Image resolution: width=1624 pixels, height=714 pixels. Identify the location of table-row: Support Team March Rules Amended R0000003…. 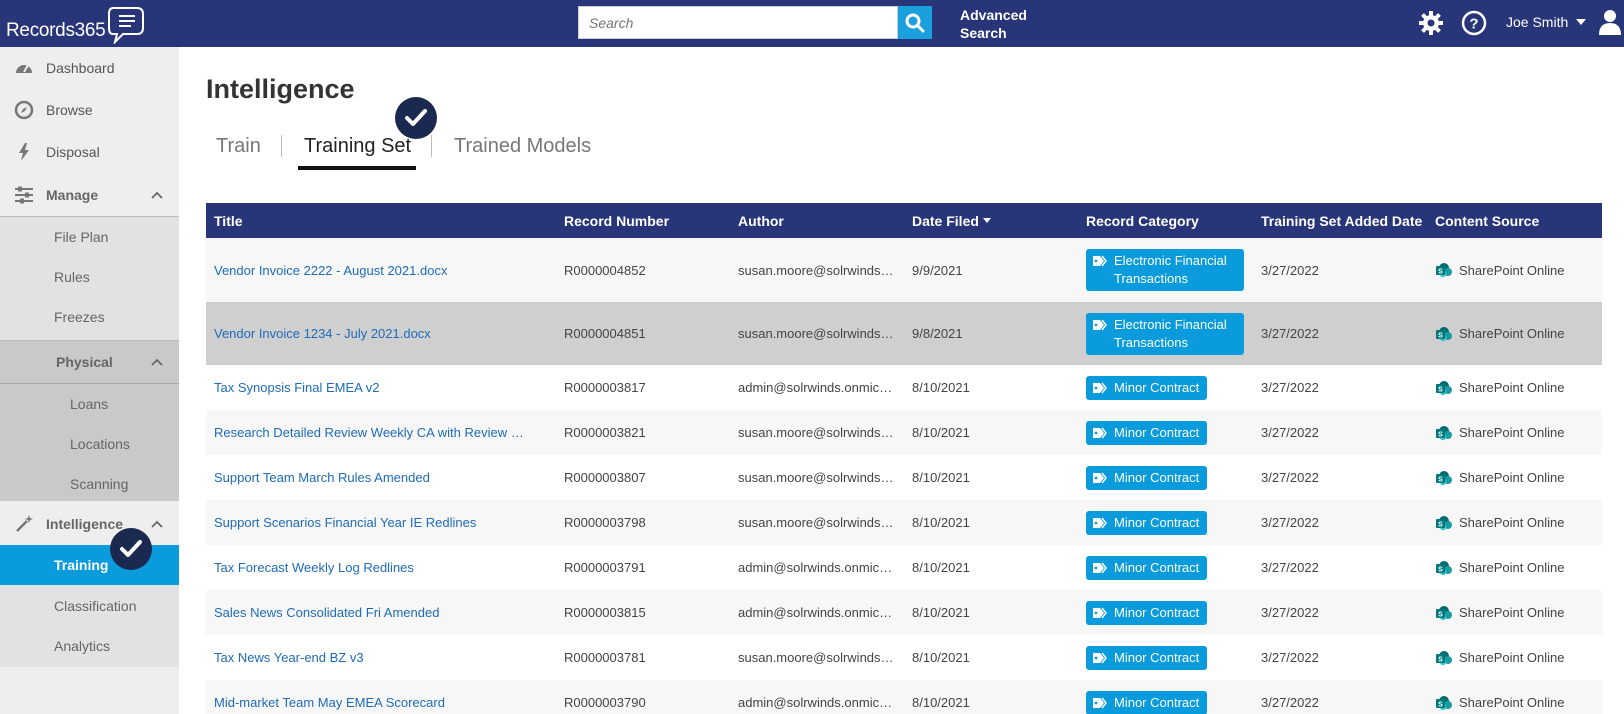
(904, 477).